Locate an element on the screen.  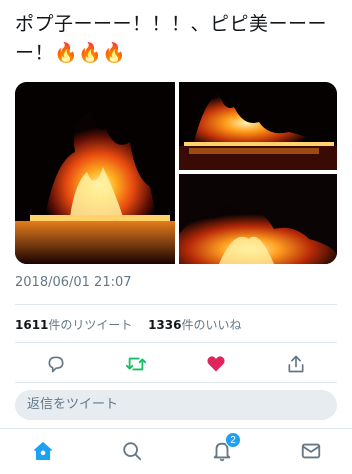
tweet-text: ポプ子ーーー！！！、ピピ美ーーーー！🔥🔥🔥 is located at coordinates (171, 38).